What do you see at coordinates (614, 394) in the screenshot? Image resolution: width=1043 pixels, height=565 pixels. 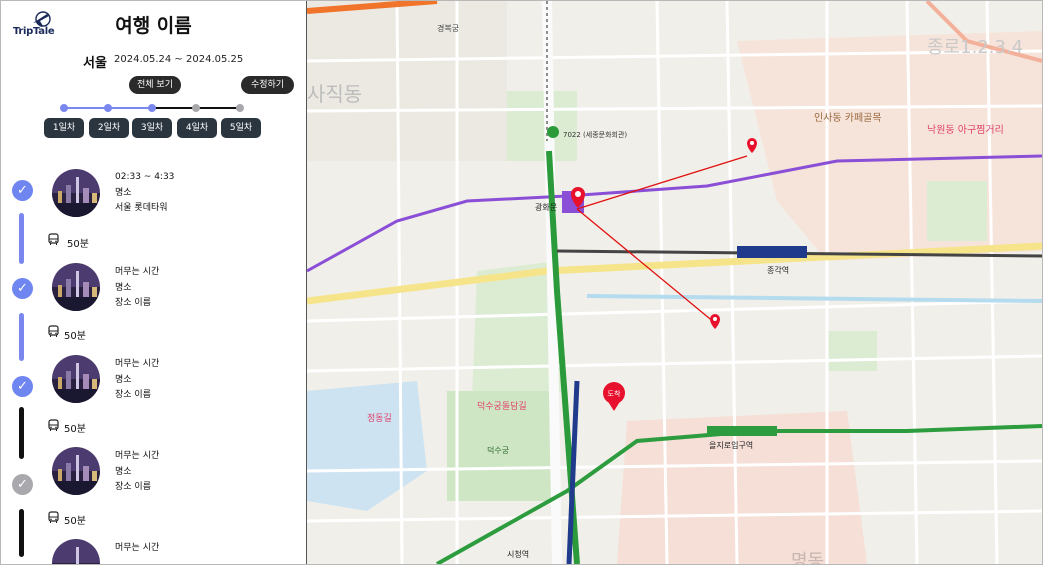 I see `destination-badge: 도착` at bounding box center [614, 394].